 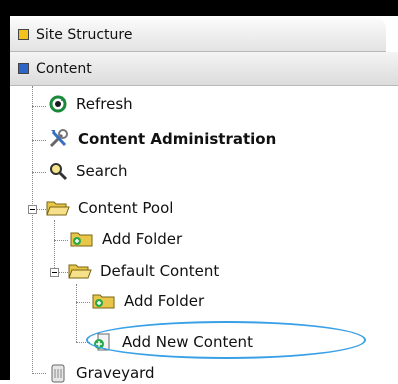 I want to click on tree-item-label: Content Administration, so click(x=177, y=139).